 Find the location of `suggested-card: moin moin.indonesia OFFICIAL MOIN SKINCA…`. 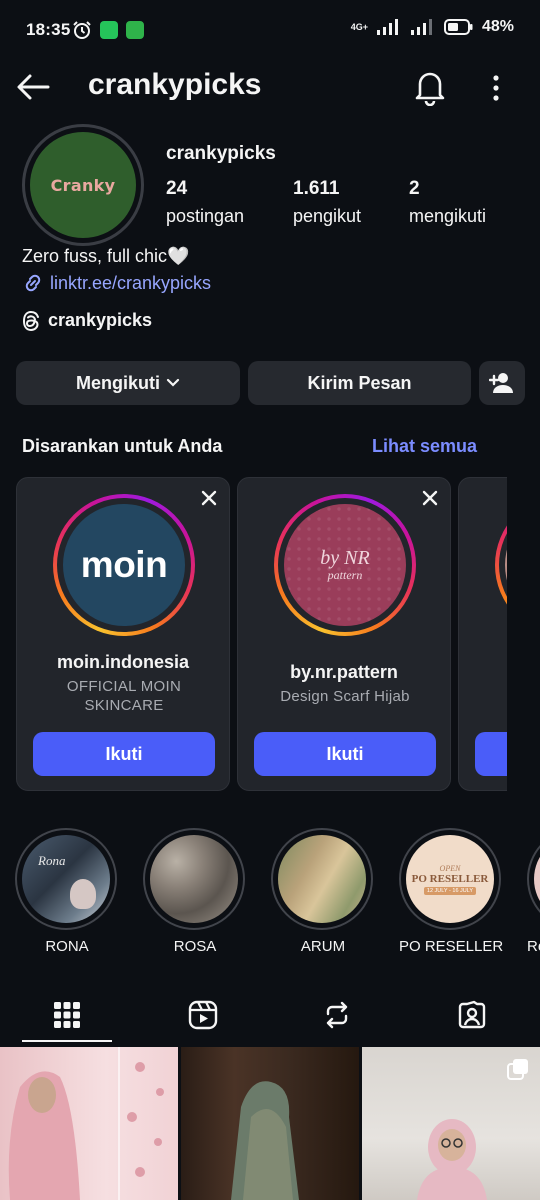

suggested-card: moin moin.indonesia OFFICIAL MOIN SKINCA… is located at coordinates (123, 634).